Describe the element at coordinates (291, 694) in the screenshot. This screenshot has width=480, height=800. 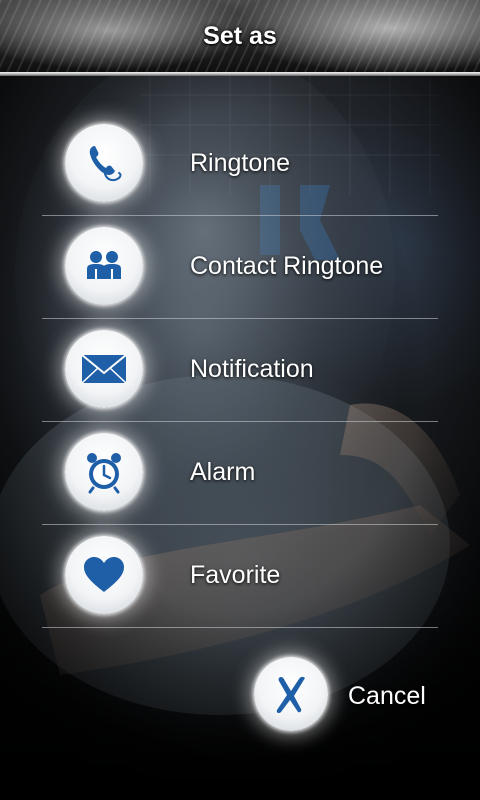
I see `close-x-icon` at that location.